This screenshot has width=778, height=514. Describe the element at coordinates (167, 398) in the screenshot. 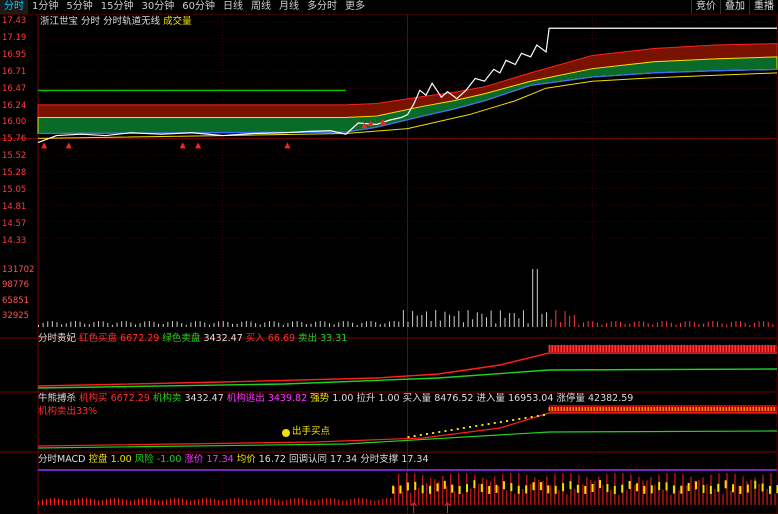

I see `jgs-label: 机构卖` at that location.